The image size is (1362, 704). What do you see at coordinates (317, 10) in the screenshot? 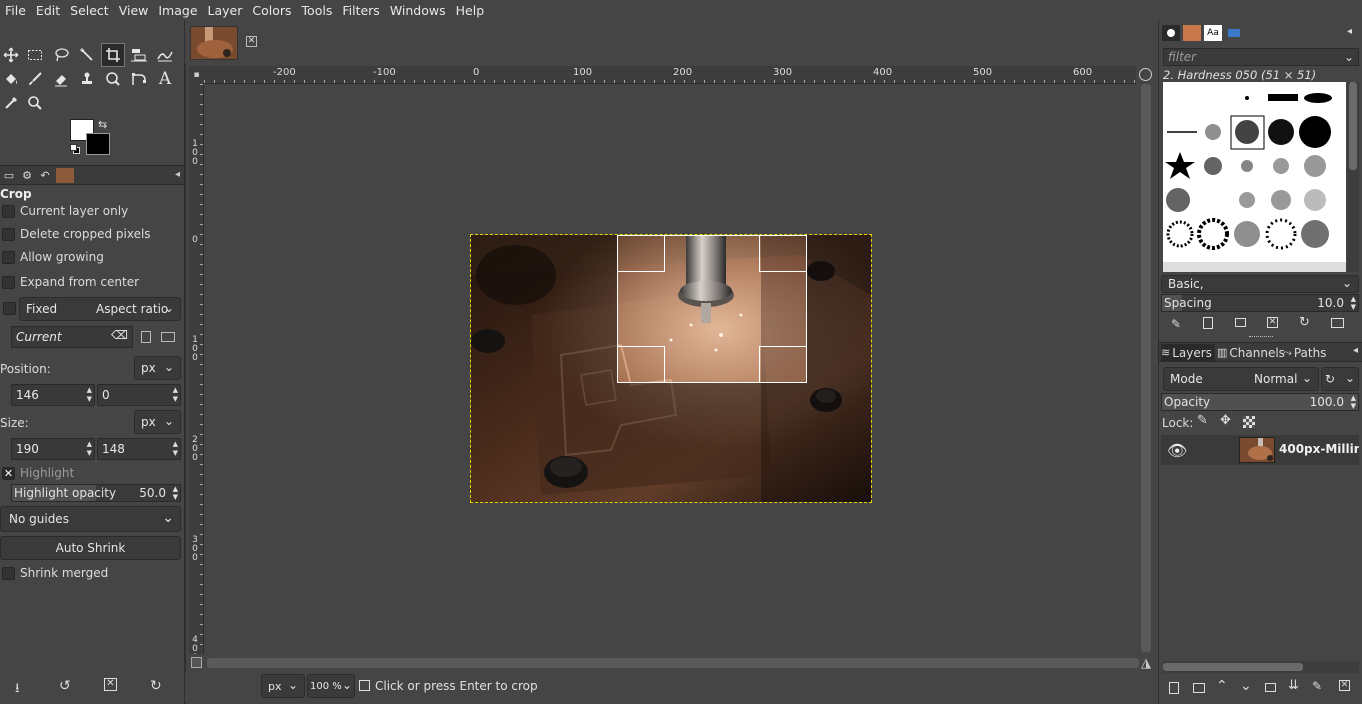
I see `menu-tools: Tools` at bounding box center [317, 10].